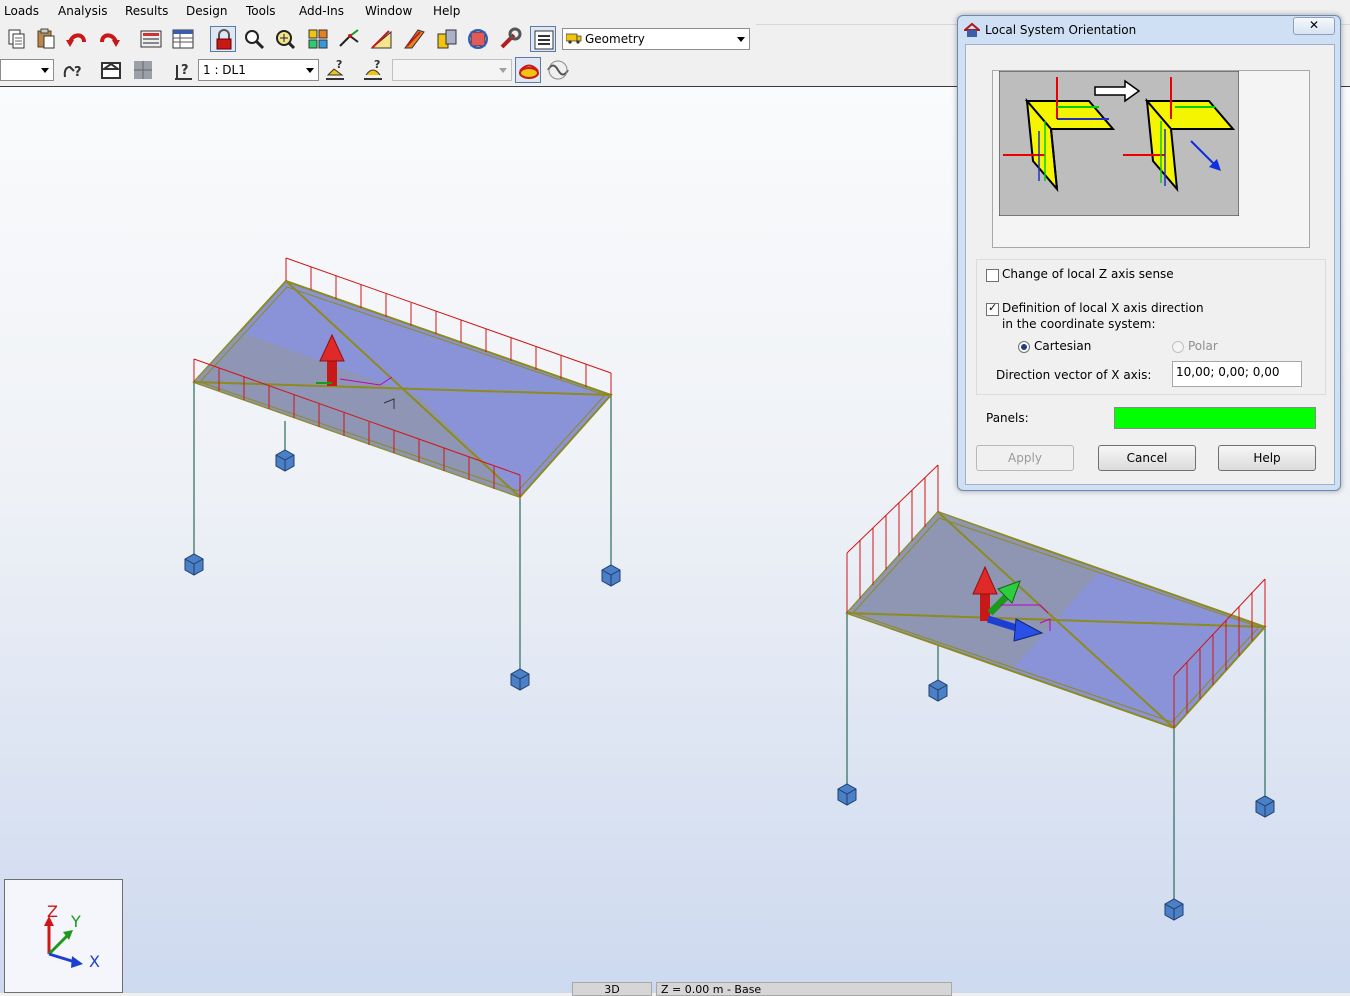  Describe the element at coordinates (73, 70) in the screenshot. I see `hand-help-icon: ?` at that location.